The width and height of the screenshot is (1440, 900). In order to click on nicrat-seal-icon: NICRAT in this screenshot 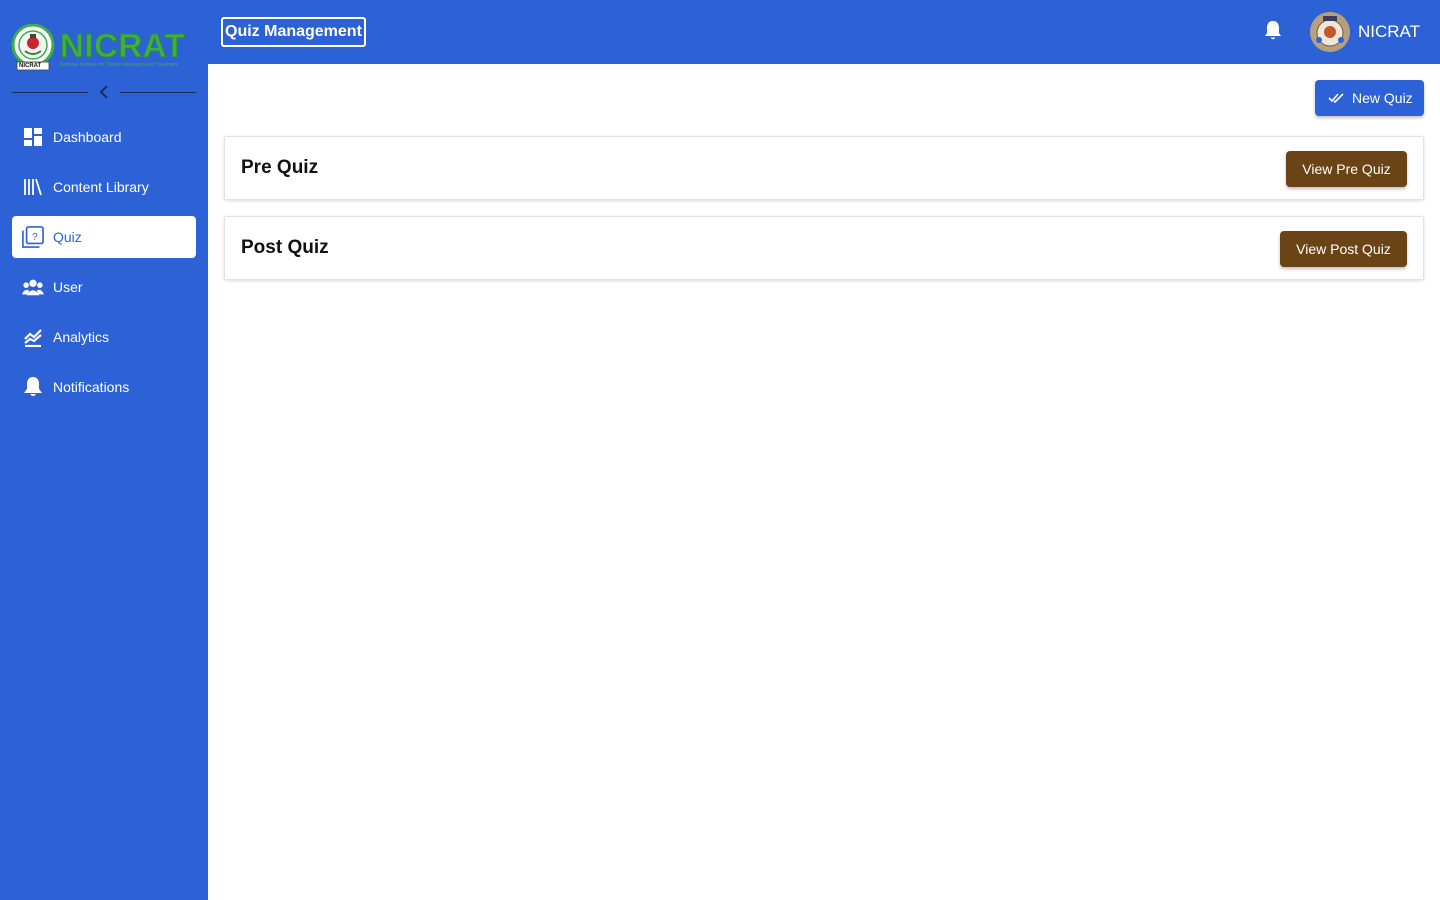, I will do `click(33, 47)`.